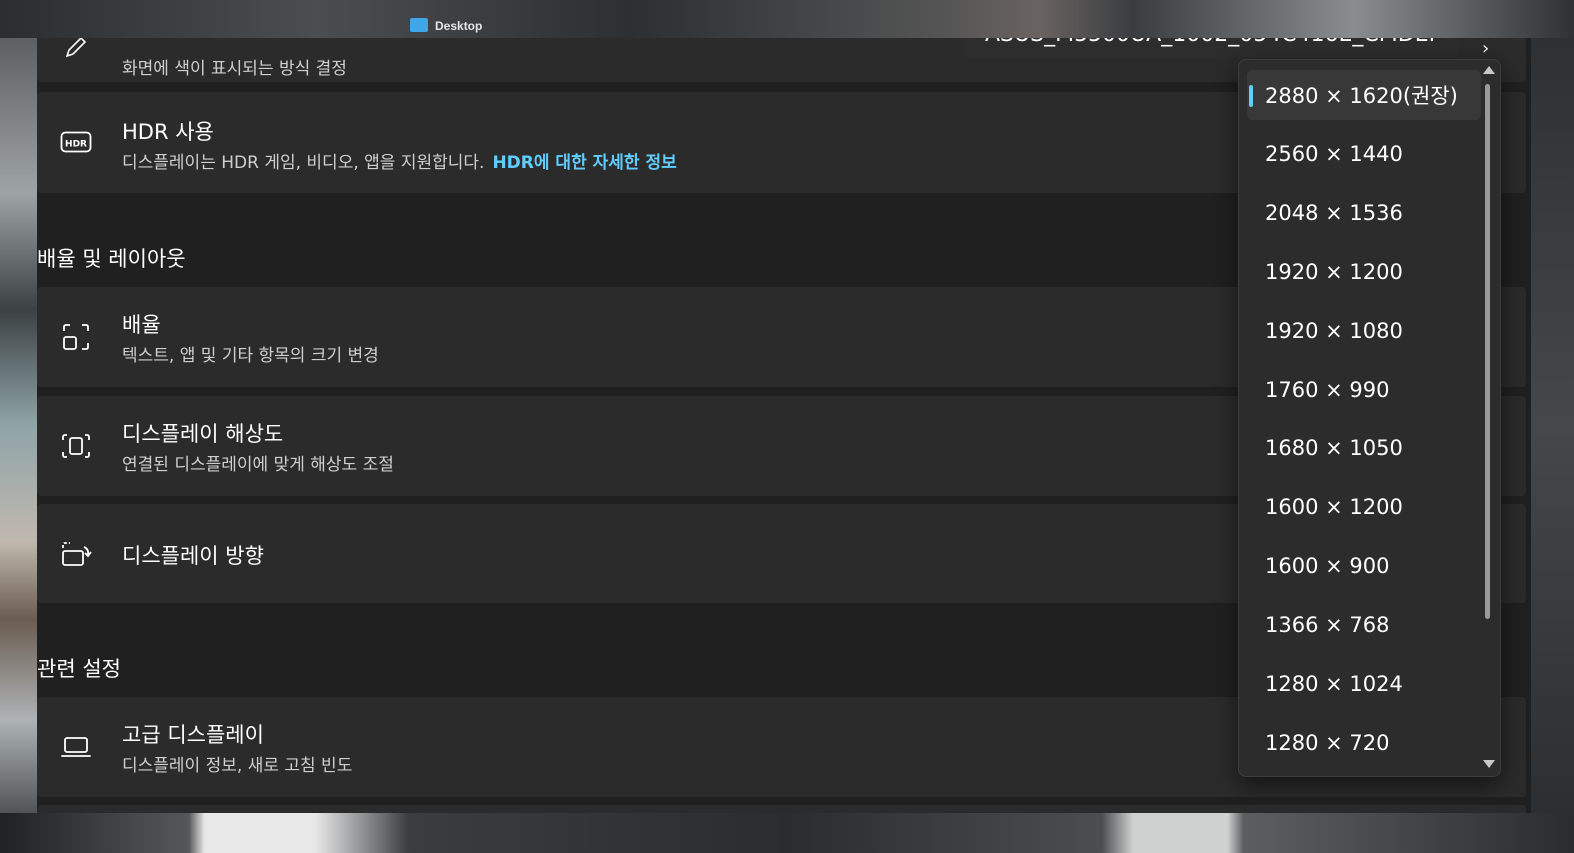 Image resolution: width=1574 pixels, height=853 pixels. Describe the element at coordinates (1487, 351) in the screenshot. I see `scrollbar-thumb` at that location.